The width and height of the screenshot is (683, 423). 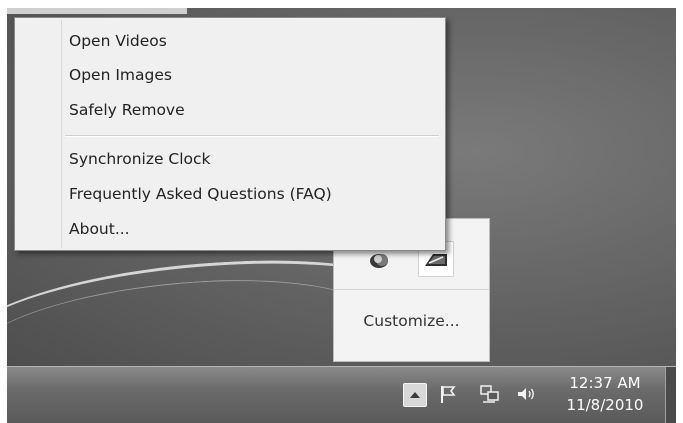 What do you see at coordinates (415, 395) in the screenshot?
I see `show-hidden-icons-arrow-icon` at bounding box center [415, 395].